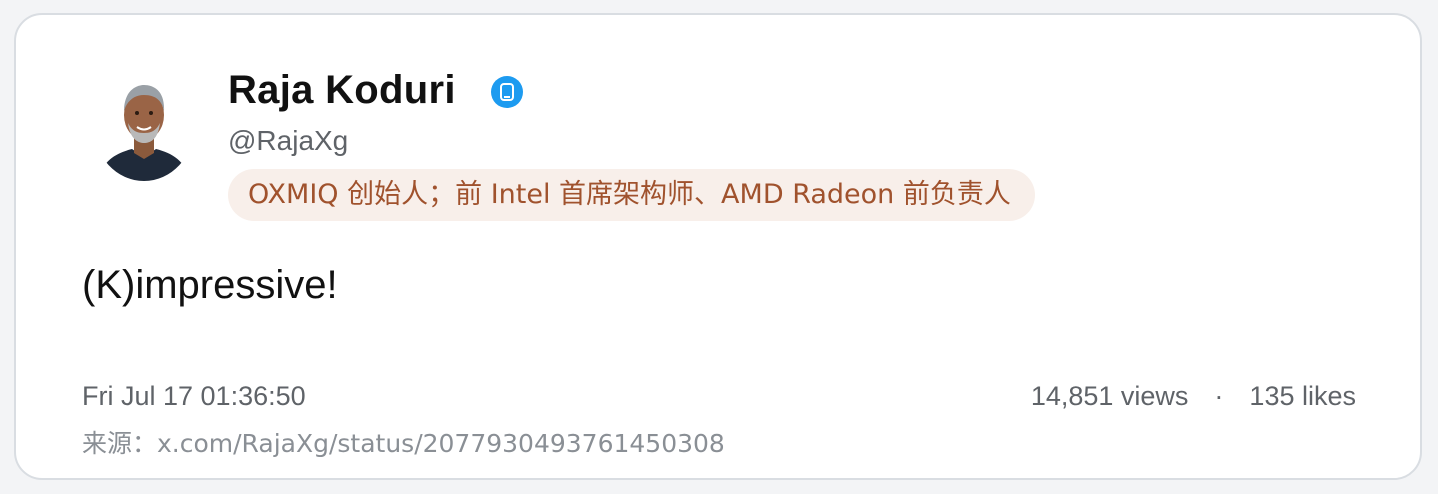 This screenshot has width=1438, height=494. What do you see at coordinates (1193, 396) in the screenshot?
I see `tweet-stats: 14,851 views · 135 likes` at bounding box center [1193, 396].